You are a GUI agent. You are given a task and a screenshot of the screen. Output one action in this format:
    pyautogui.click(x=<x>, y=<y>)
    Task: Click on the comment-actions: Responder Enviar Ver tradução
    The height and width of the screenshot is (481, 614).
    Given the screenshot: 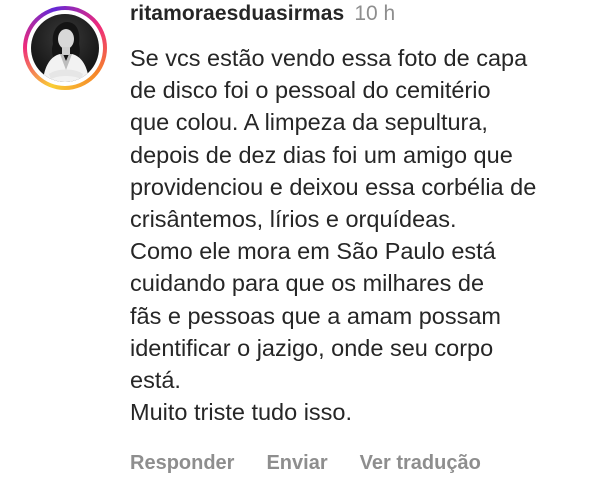 What is the action you would take?
    pyautogui.click(x=305, y=463)
    